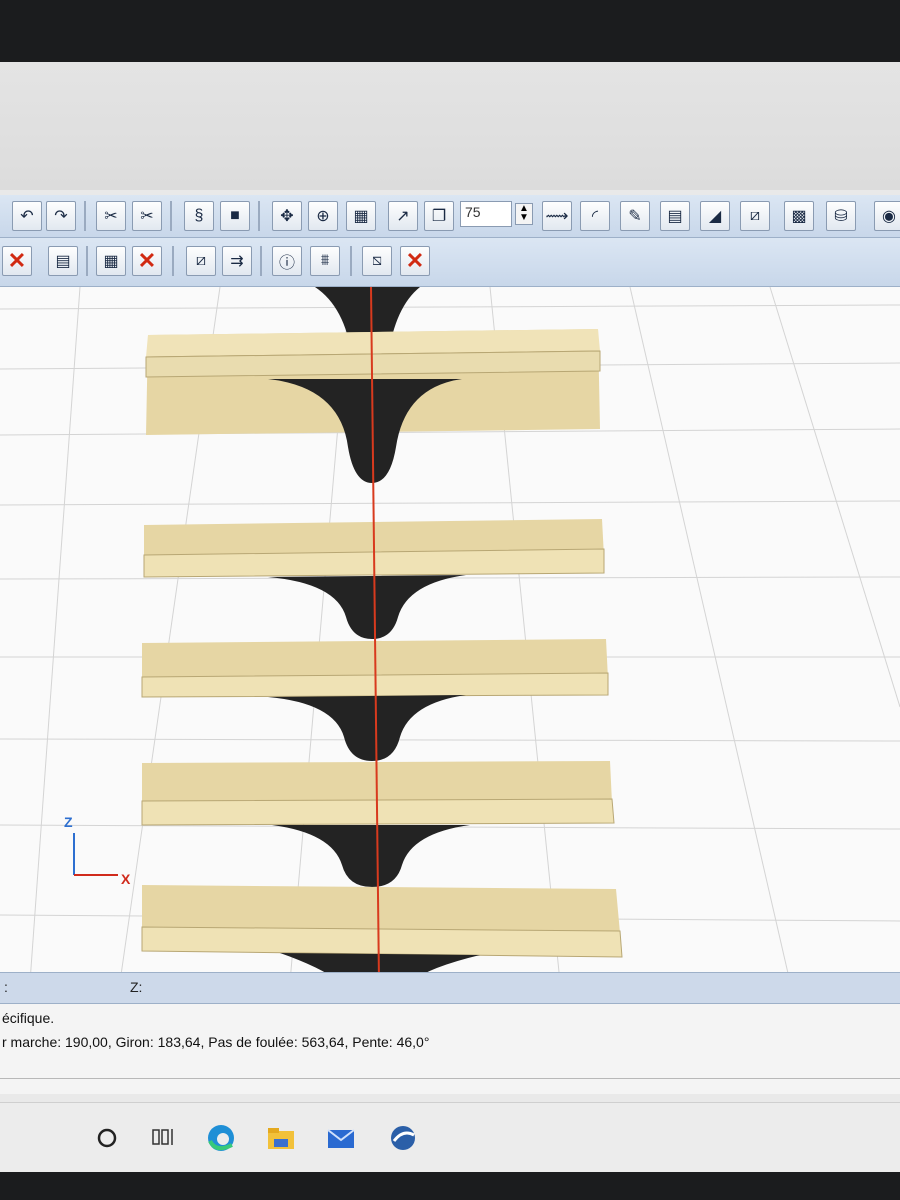  Describe the element at coordinates (235, 216) in the screenshot. I see `block-icon: ■` at that location.